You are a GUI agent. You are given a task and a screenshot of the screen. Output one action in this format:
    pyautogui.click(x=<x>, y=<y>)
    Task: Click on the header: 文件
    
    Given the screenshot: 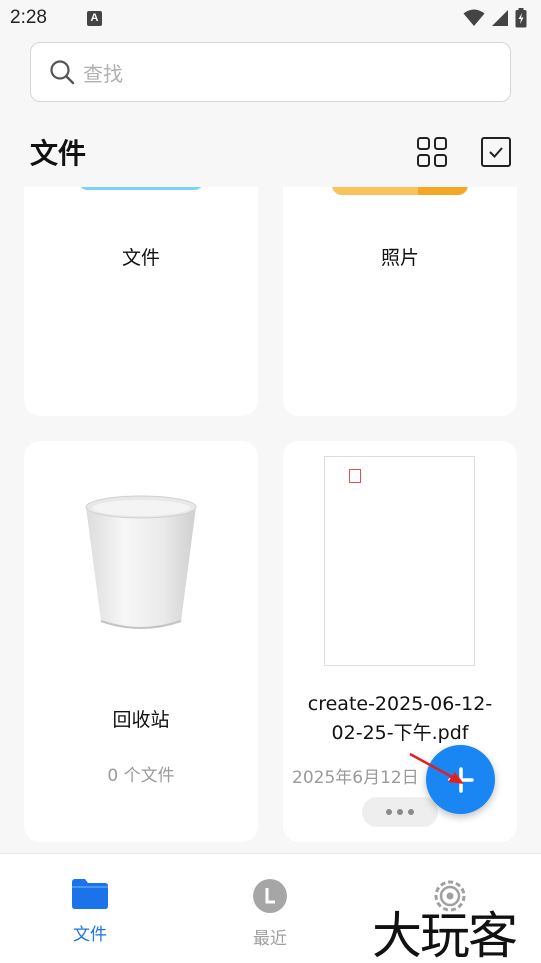 What is the action you would take?
    pyautogui.click(x=270, y=152)
    